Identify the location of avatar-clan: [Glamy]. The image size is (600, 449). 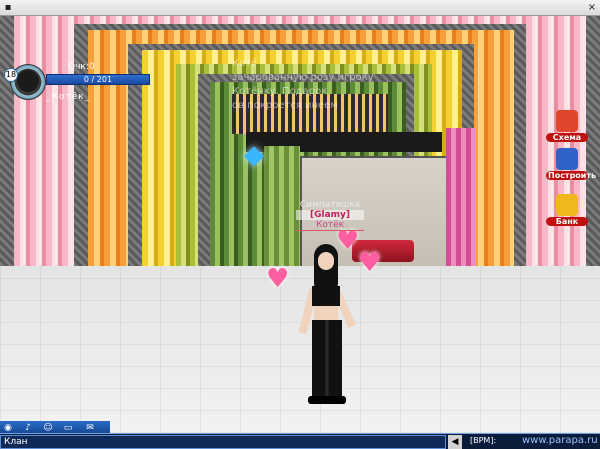
(330, 215).